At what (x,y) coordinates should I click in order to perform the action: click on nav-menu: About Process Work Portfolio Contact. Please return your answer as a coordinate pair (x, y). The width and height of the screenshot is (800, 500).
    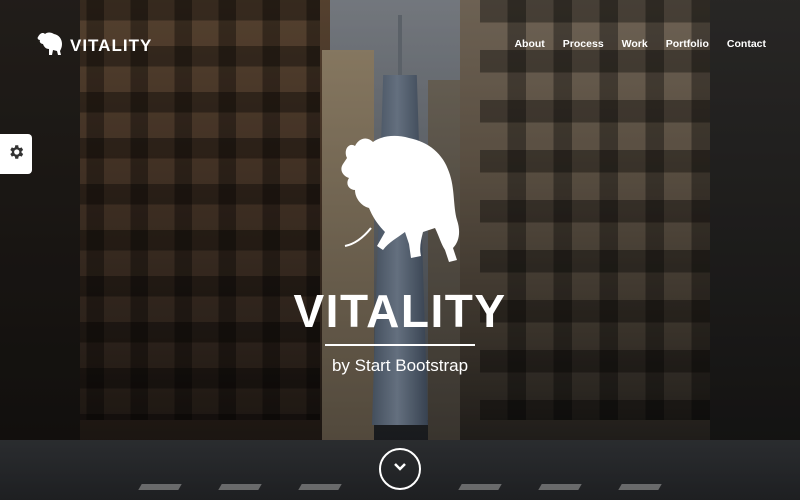
    Looking at the image, I should click on (640, 44).